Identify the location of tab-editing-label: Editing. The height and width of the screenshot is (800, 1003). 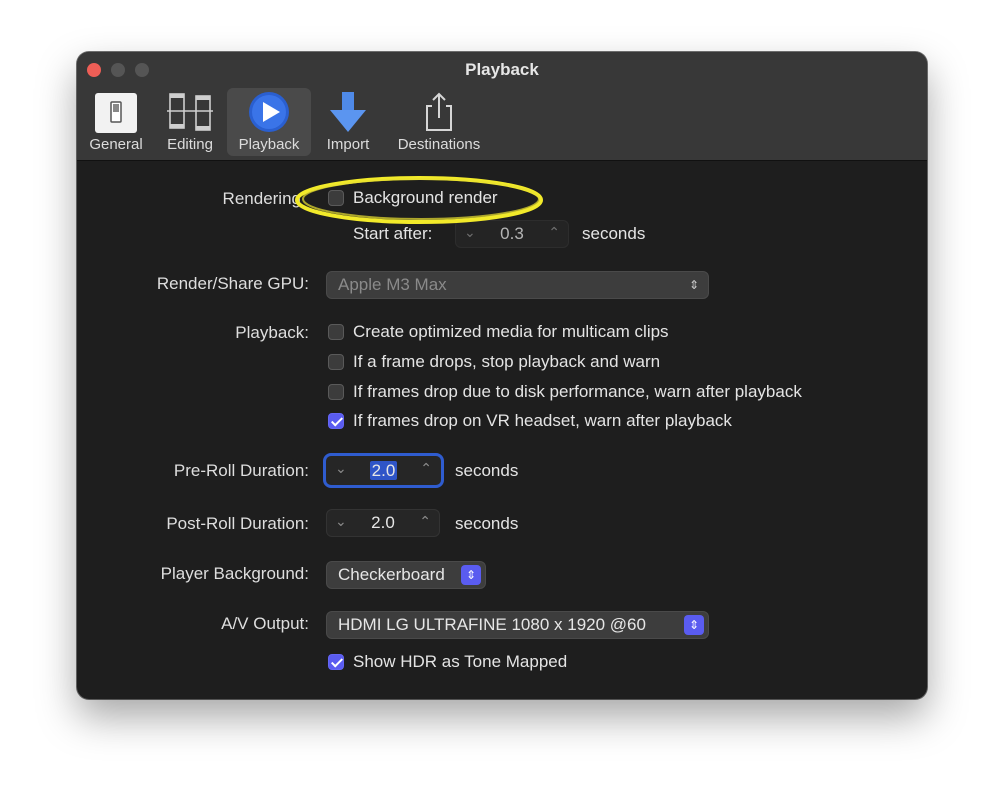
(190, 144).